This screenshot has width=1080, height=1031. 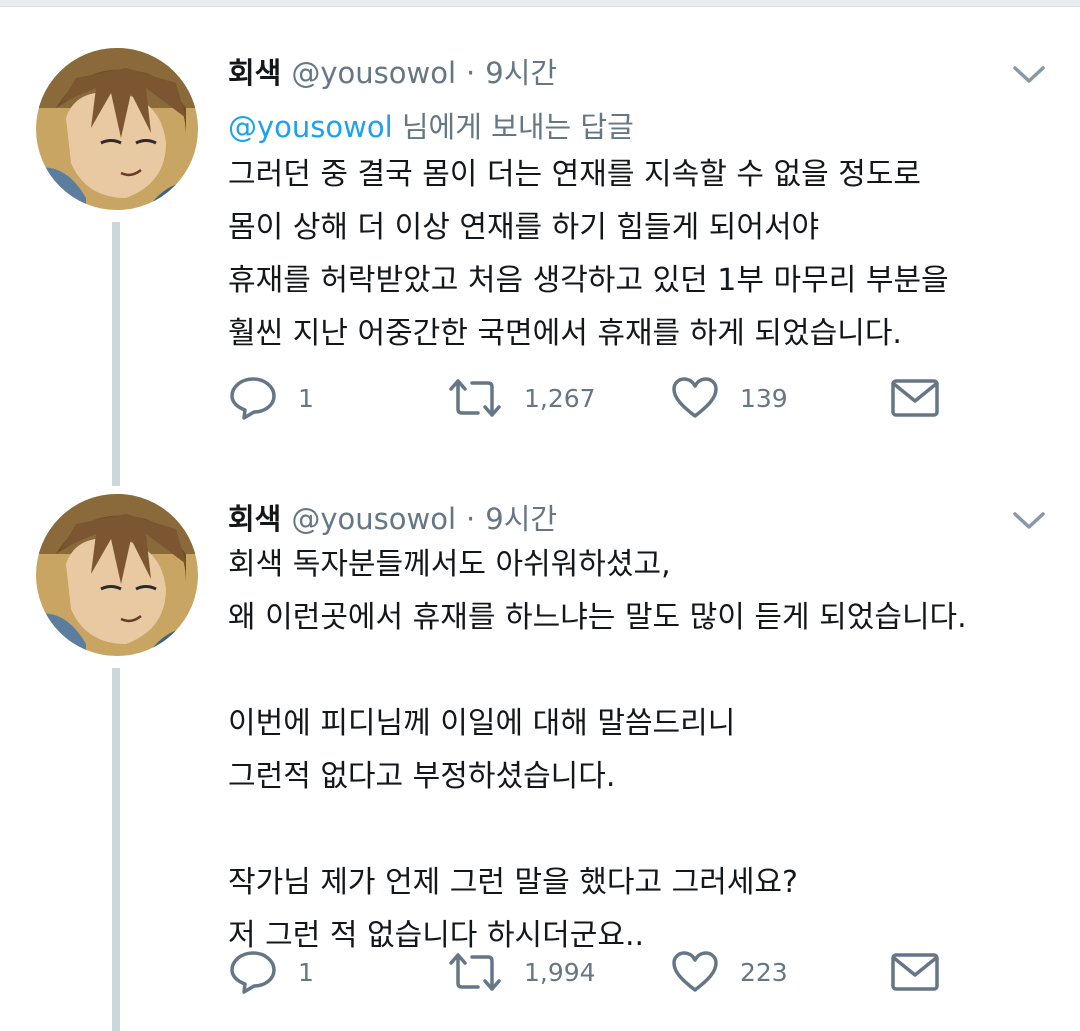 I want to click on like-count: 223, so click(x=764, y=972).